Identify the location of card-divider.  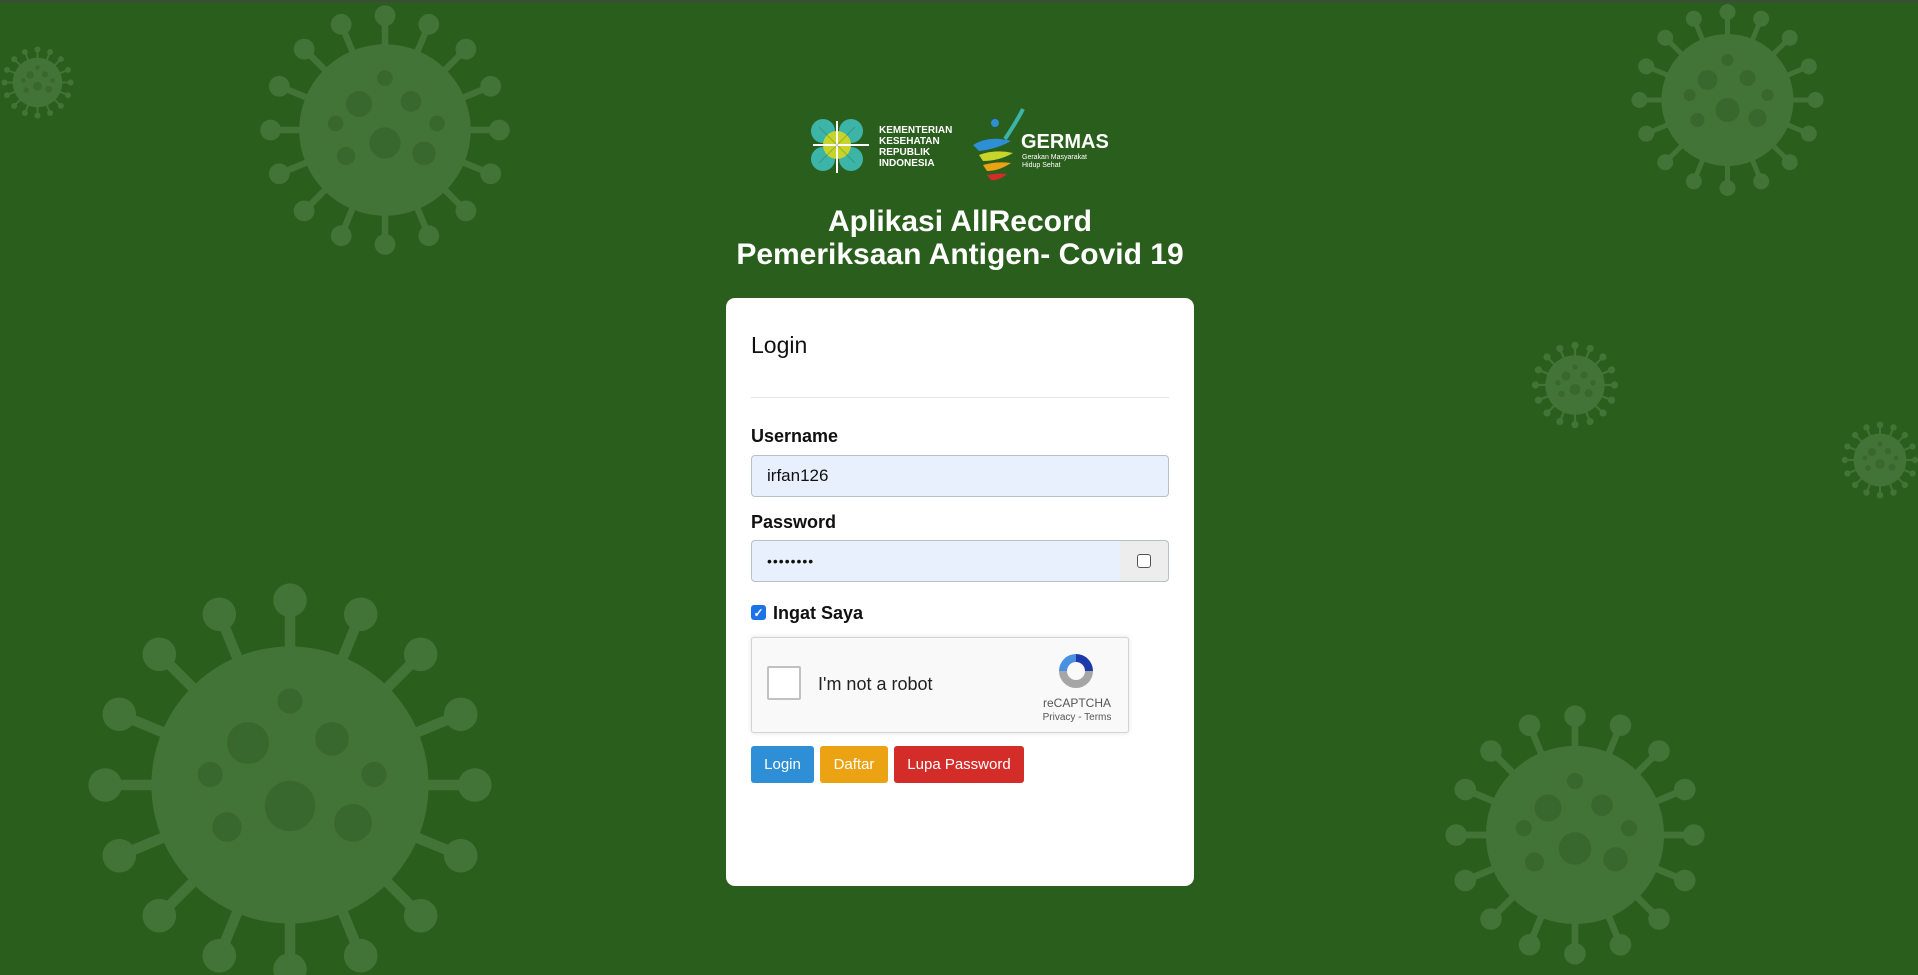
(960, 397).